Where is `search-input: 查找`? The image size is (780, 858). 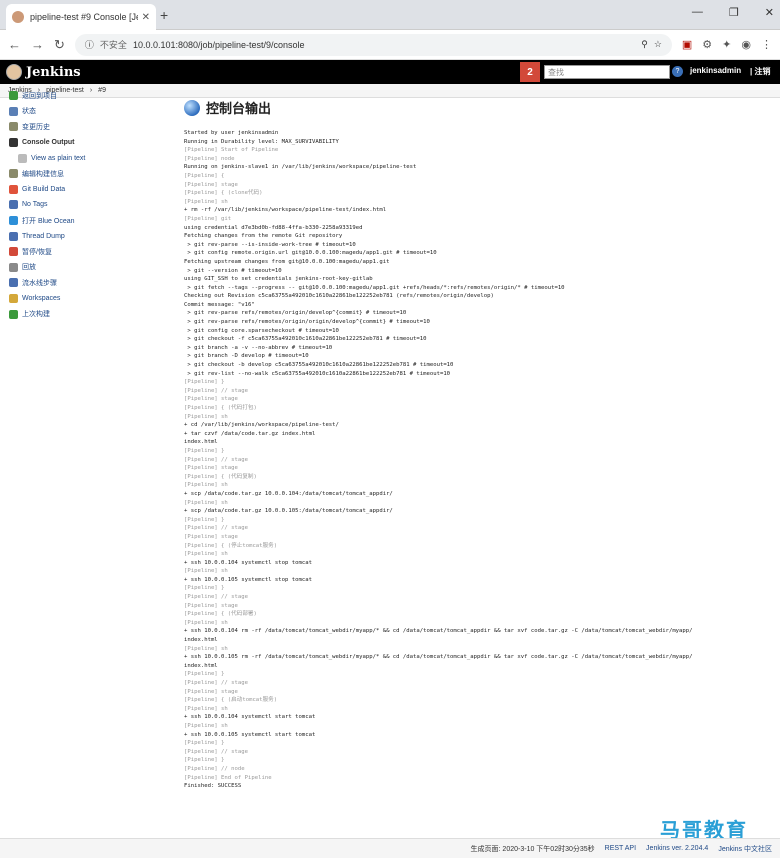 search-input: 查找 is located at coordinates (607, 72).